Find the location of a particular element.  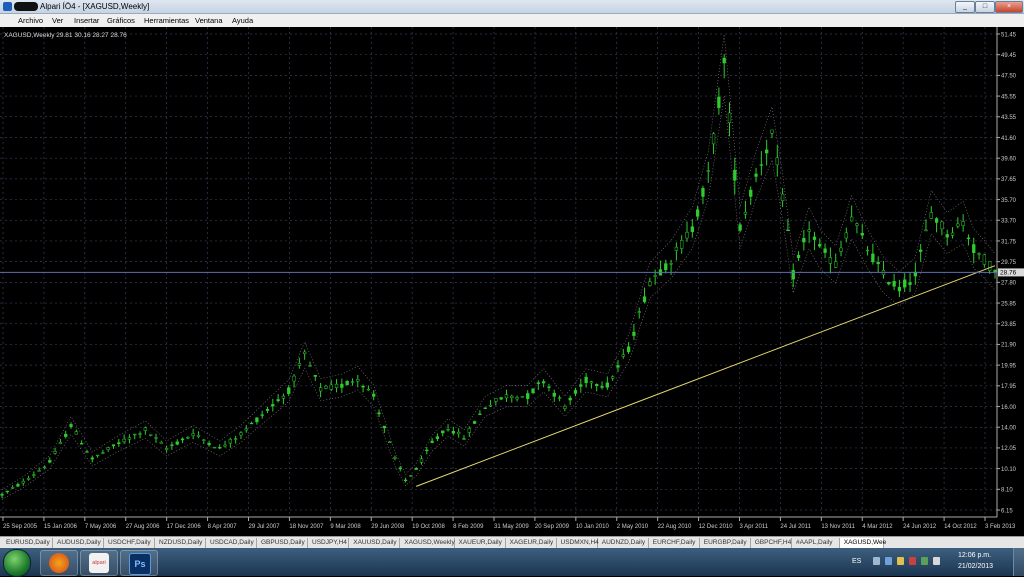

taskbar-alpari: alpari is located at coordinates (99, 563).